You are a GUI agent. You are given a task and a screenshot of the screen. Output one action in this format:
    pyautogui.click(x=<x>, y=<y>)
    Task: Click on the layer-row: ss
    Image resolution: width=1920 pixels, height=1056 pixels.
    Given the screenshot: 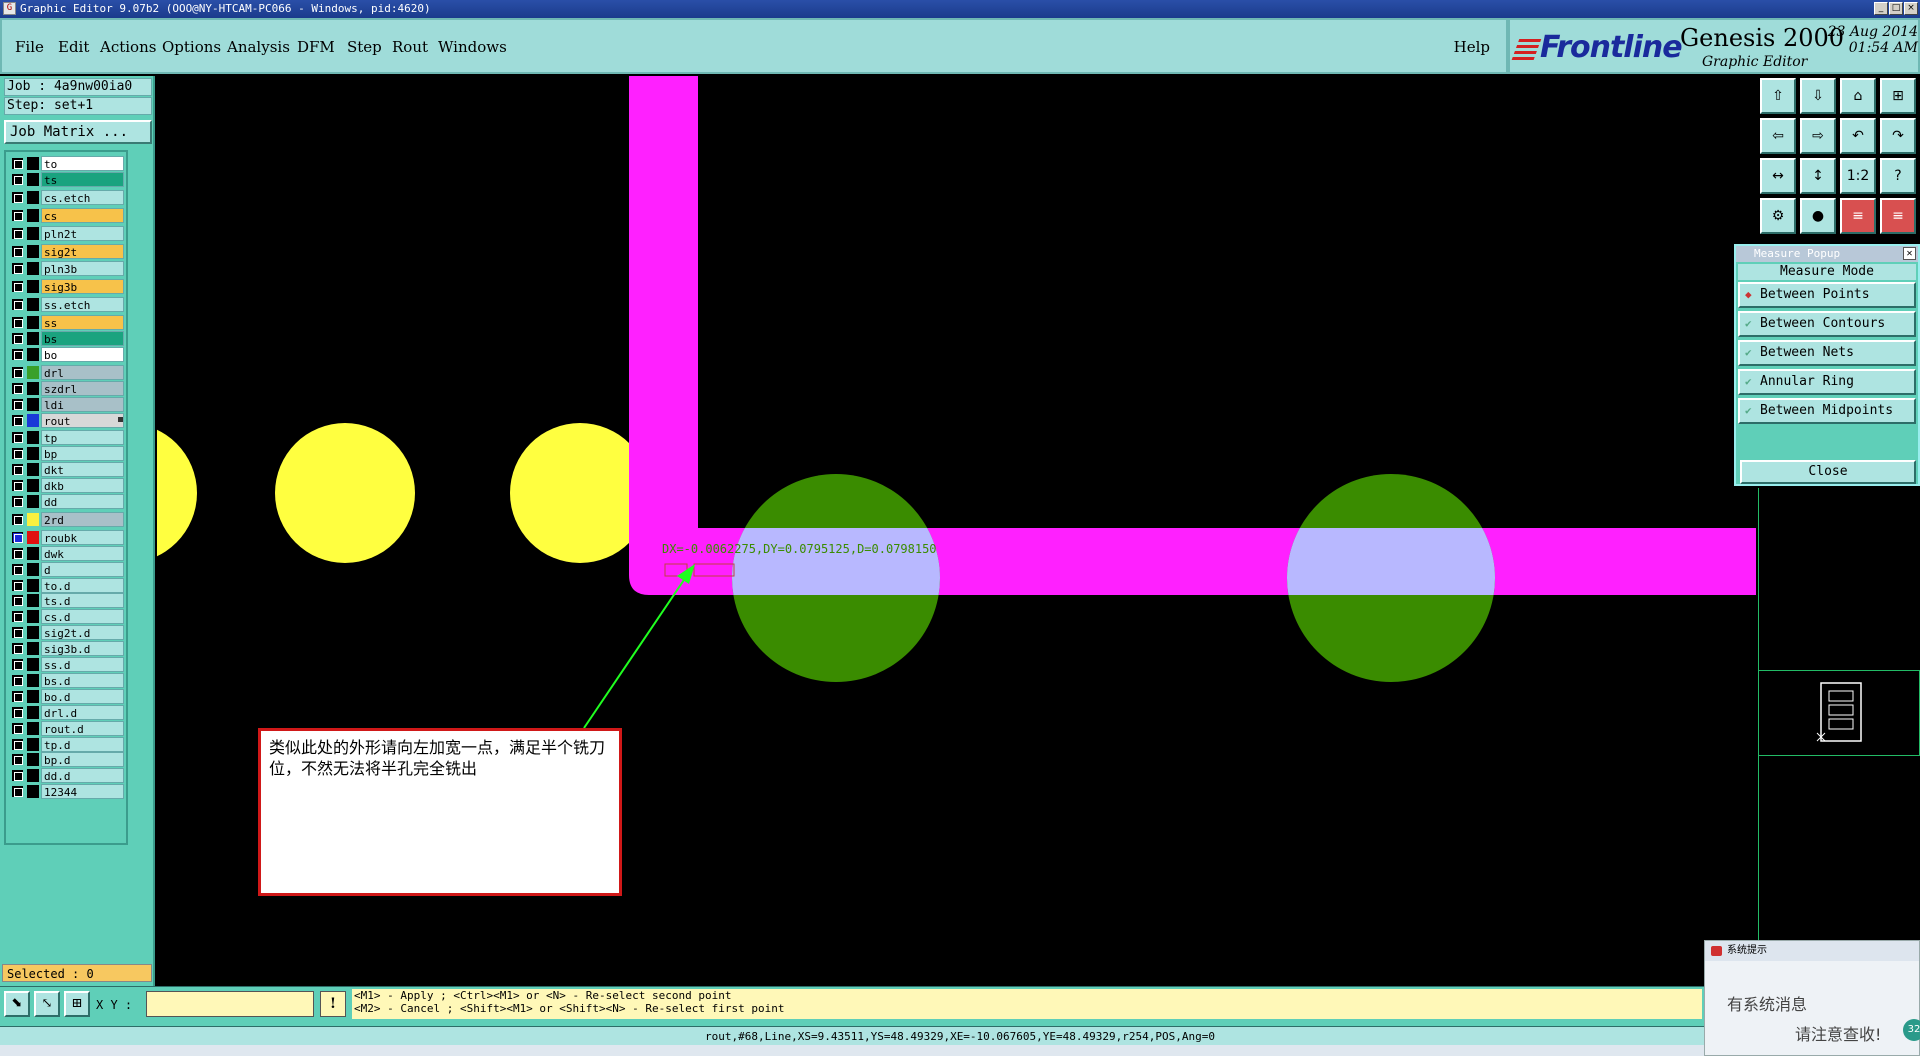 What is the action you would take?
    pyautogui.click(x=67, y=323)
    